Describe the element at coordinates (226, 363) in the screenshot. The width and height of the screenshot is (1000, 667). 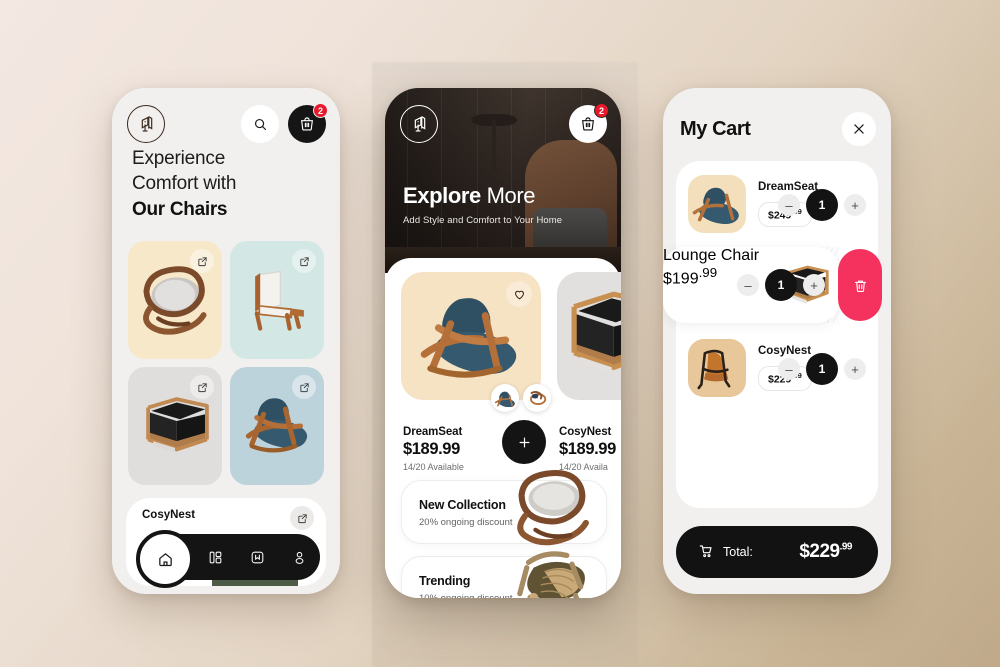
I see `chair-grid` at that location.